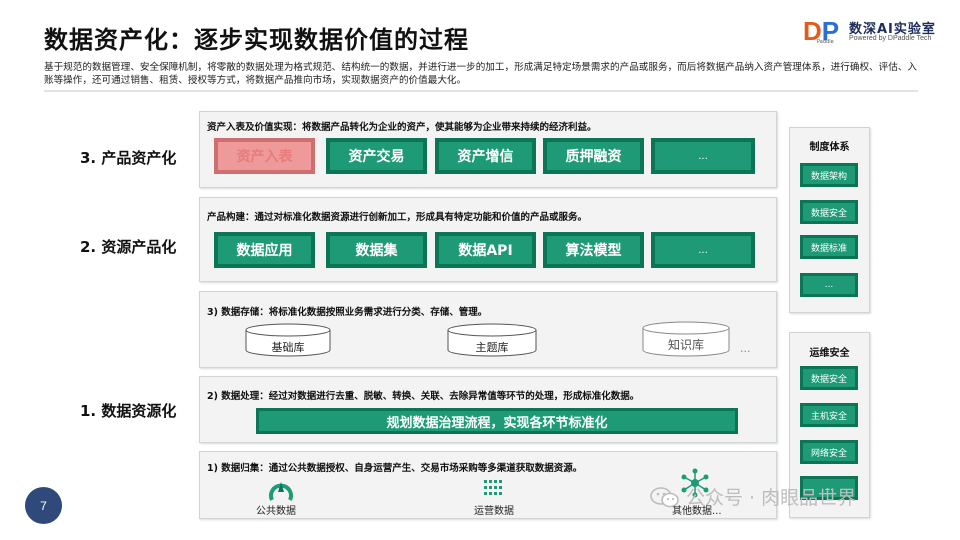 This screenshot has width=960, height=540. I want to click on source-public: 公共数据, so click(276, 511).